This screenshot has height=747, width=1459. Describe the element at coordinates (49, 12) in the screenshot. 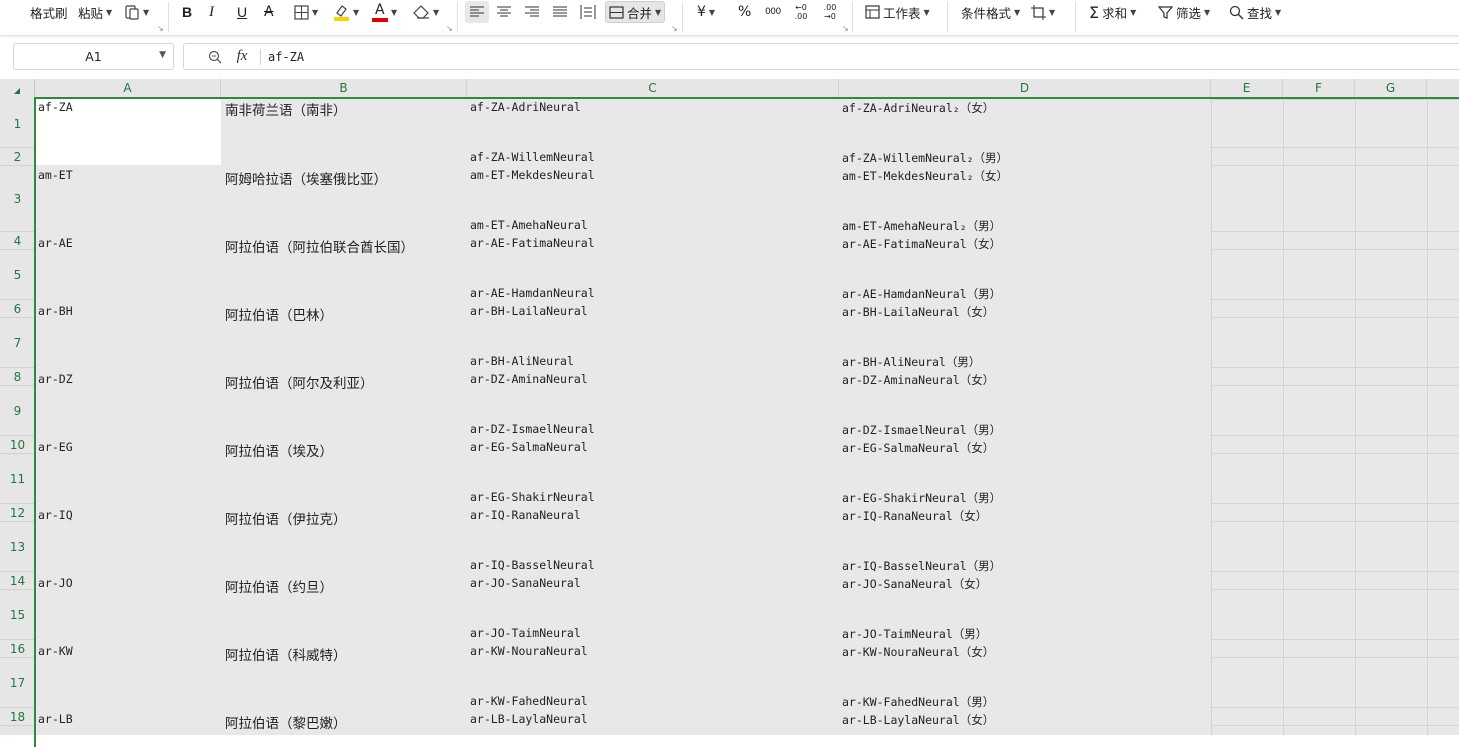

I see `format-painter-button: 格式刷` at that location.